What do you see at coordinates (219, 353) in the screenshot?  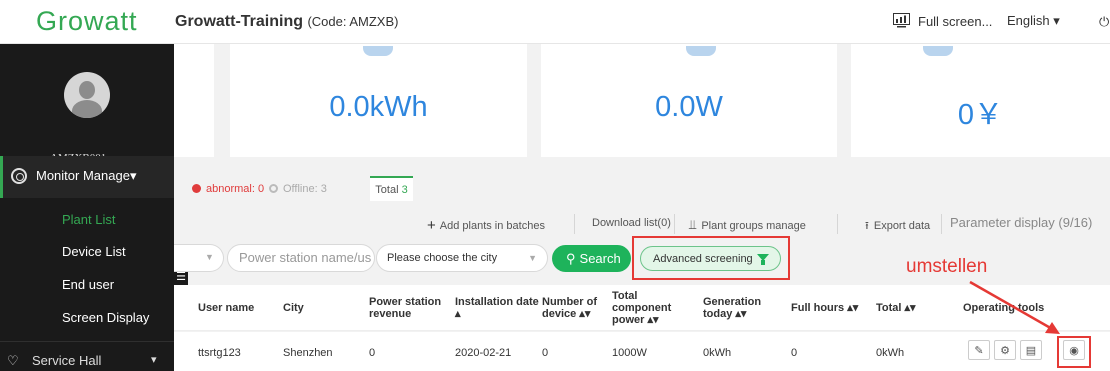 I see `cell-user: ttsrtg123` at bounding box center [219, 353].